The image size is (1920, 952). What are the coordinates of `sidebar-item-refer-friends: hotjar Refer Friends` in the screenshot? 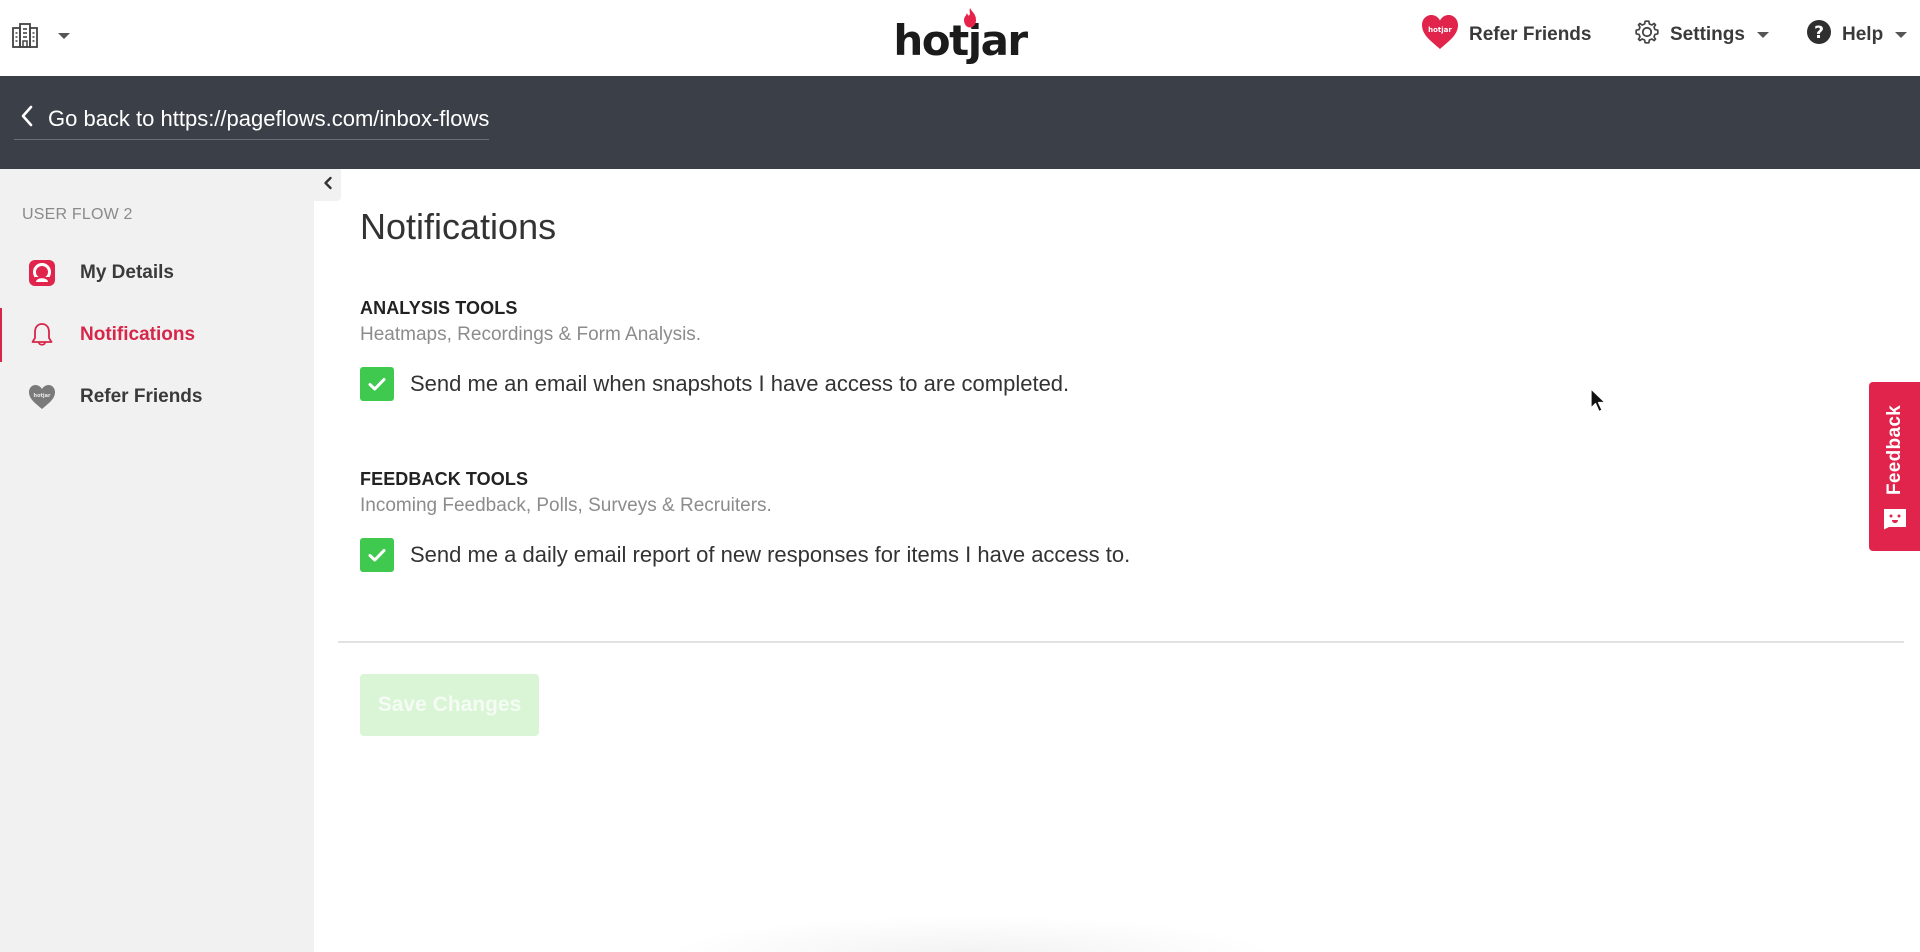 It's located at (157, 397).